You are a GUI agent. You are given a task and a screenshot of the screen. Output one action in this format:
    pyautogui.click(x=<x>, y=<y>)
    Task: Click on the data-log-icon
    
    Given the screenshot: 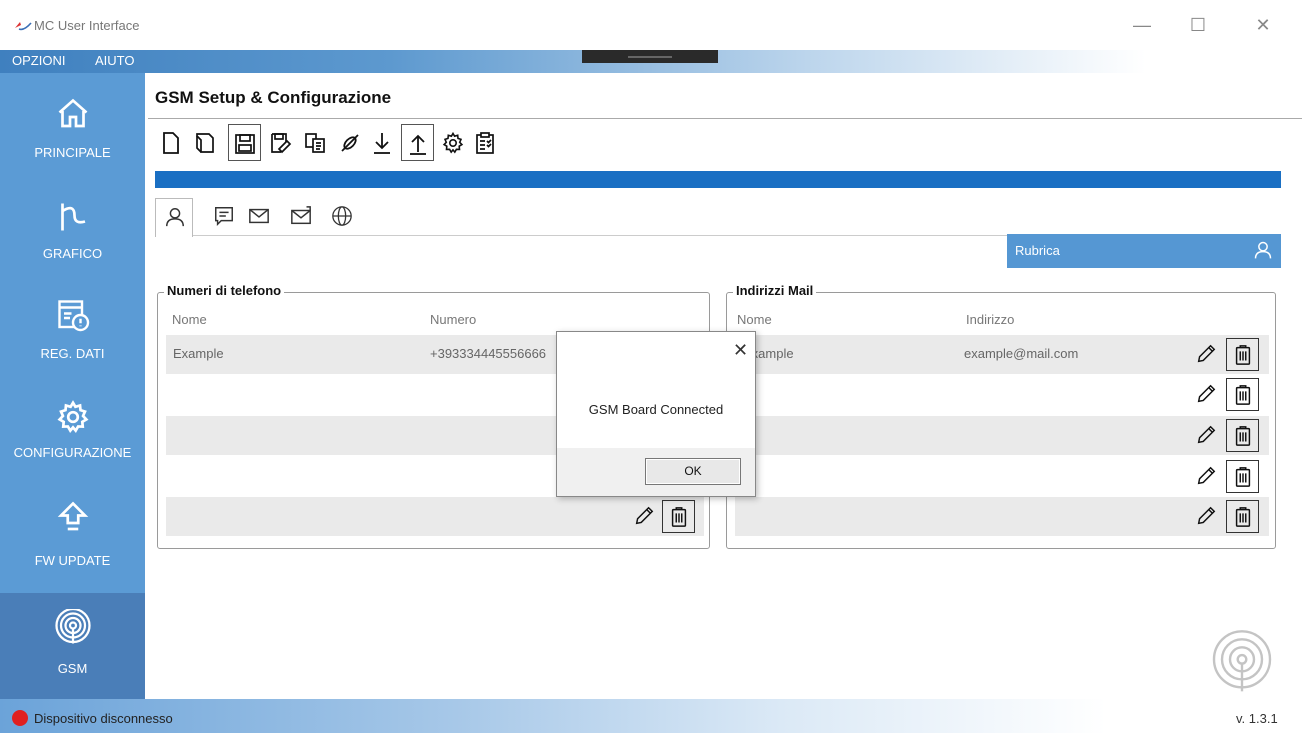 What is the action you would take?
    pyautogui.click(x=74, y=316)
    